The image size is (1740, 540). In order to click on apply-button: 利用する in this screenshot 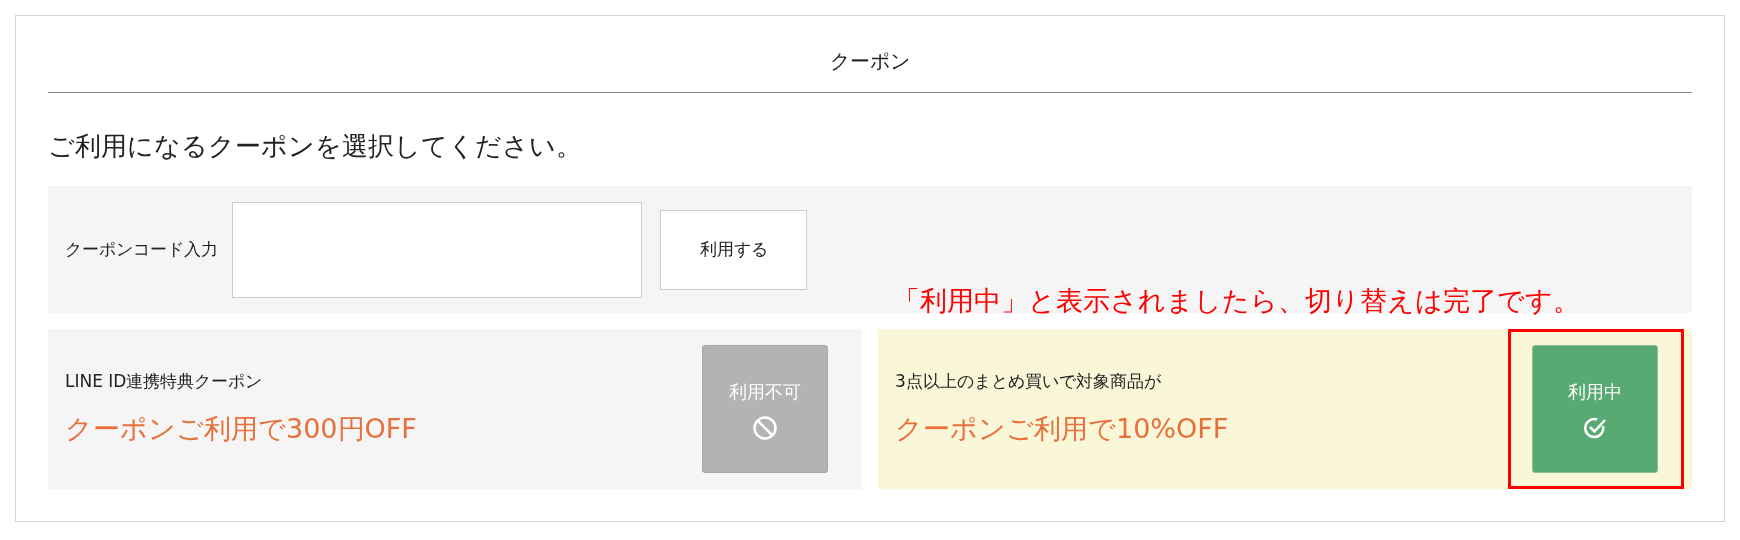, I will do `click(733, 249)`.